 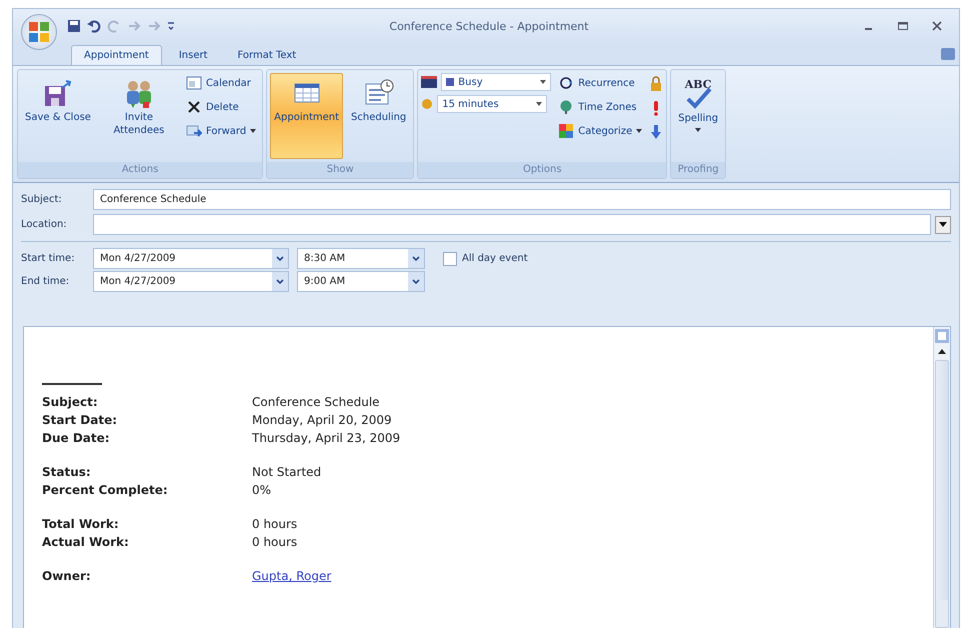 I want to click on all-day-checkbox: All day event, so click(x=485, y=259).